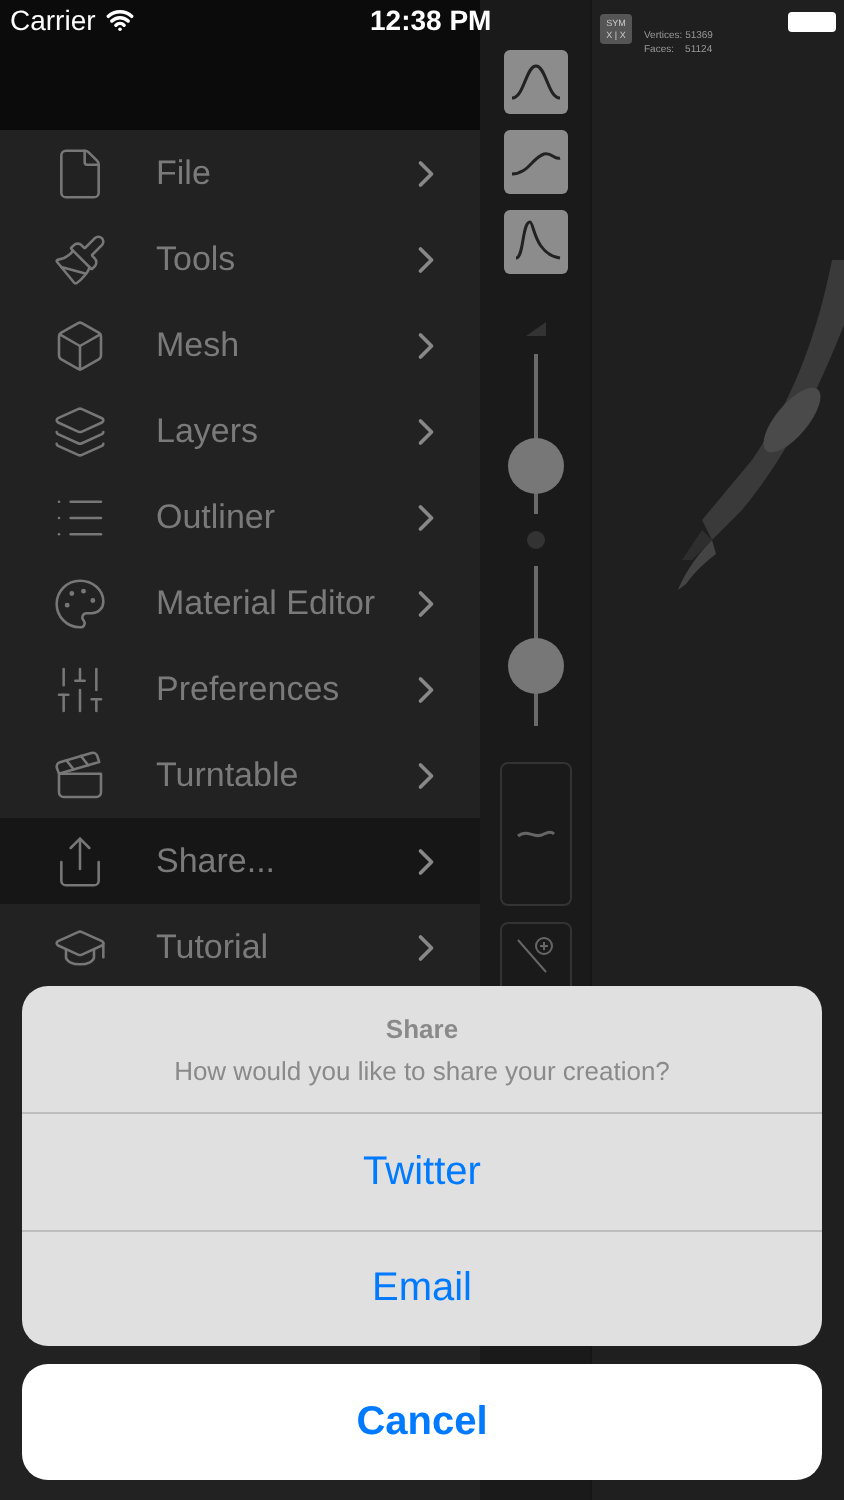 This screenshot has height=1500, width=844. What do you see at coordinates (207, 431) in the screenshot?
I see `menu-label: Layers` at bounding box center [207, 431].